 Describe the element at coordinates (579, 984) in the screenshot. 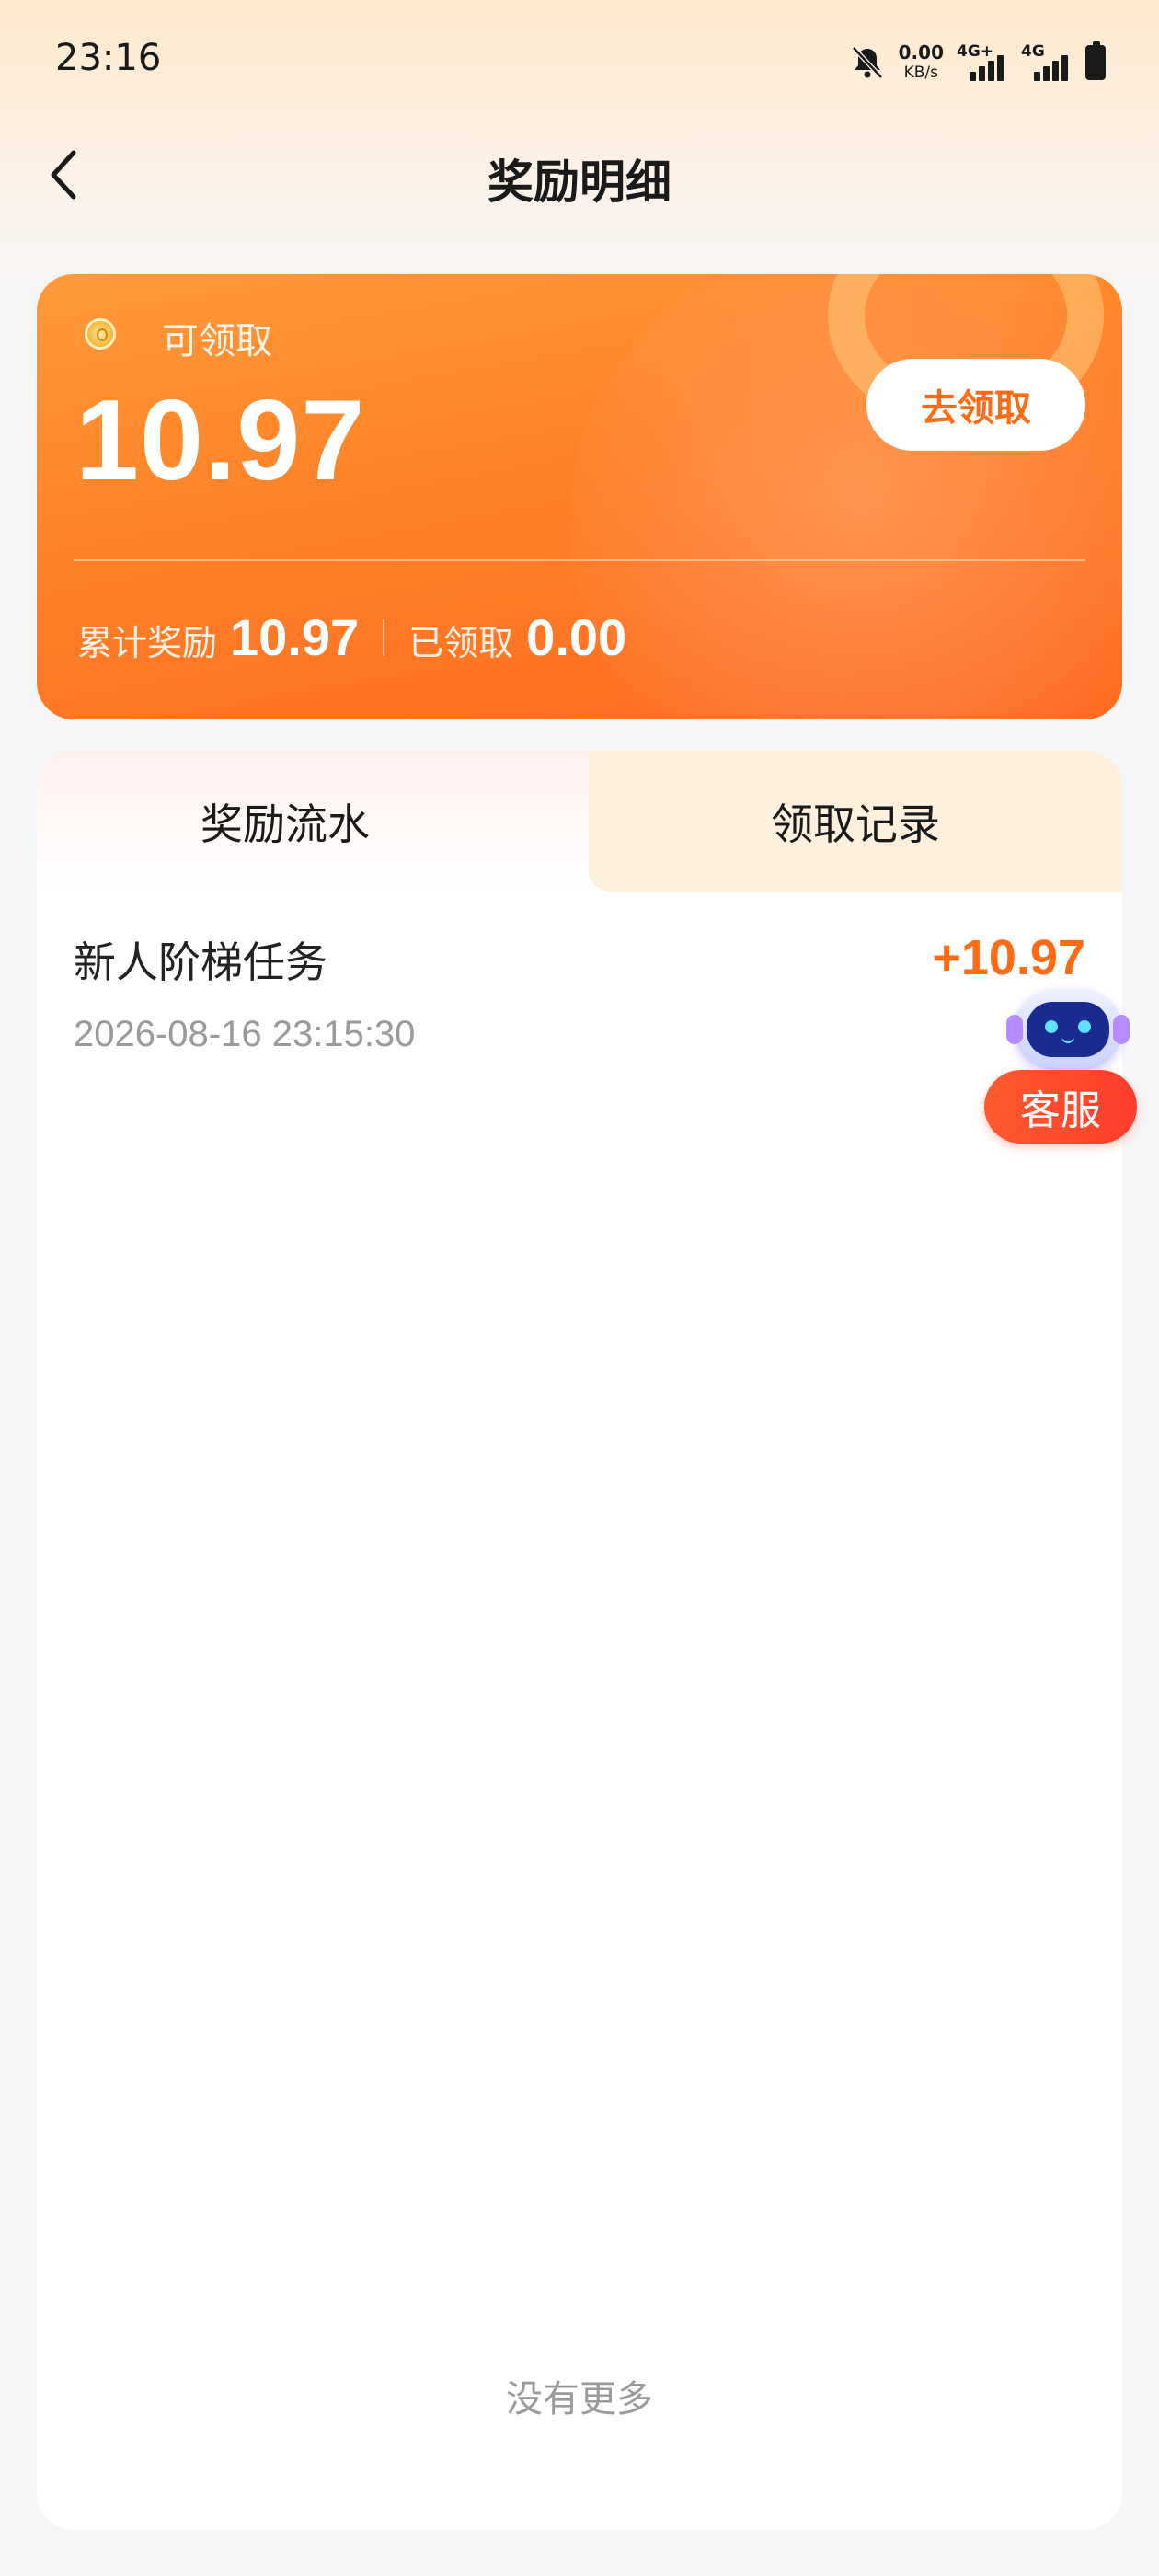

I see `list-item: 新人阶梯任务 +10.97 2026-08-16 23:15:30 待` at that location.